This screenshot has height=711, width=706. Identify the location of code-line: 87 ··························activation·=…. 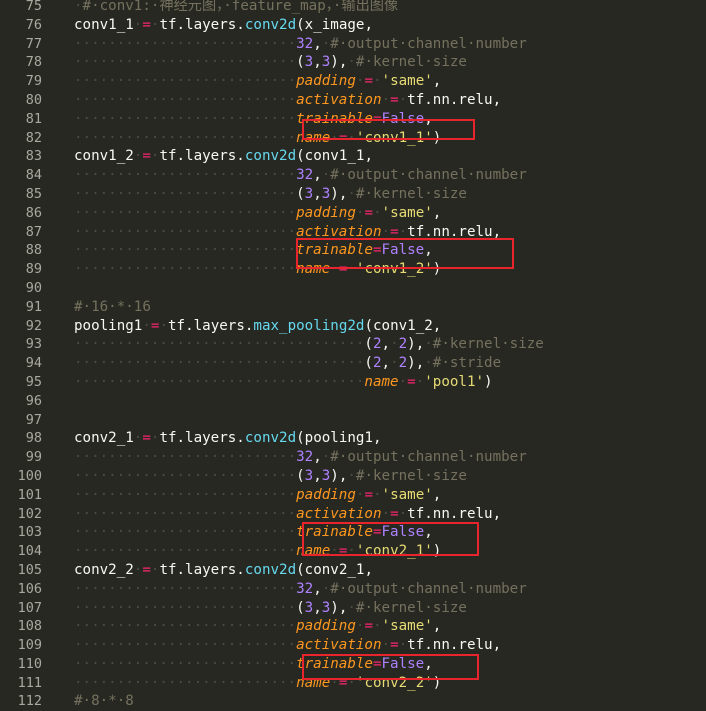
(353, 232).